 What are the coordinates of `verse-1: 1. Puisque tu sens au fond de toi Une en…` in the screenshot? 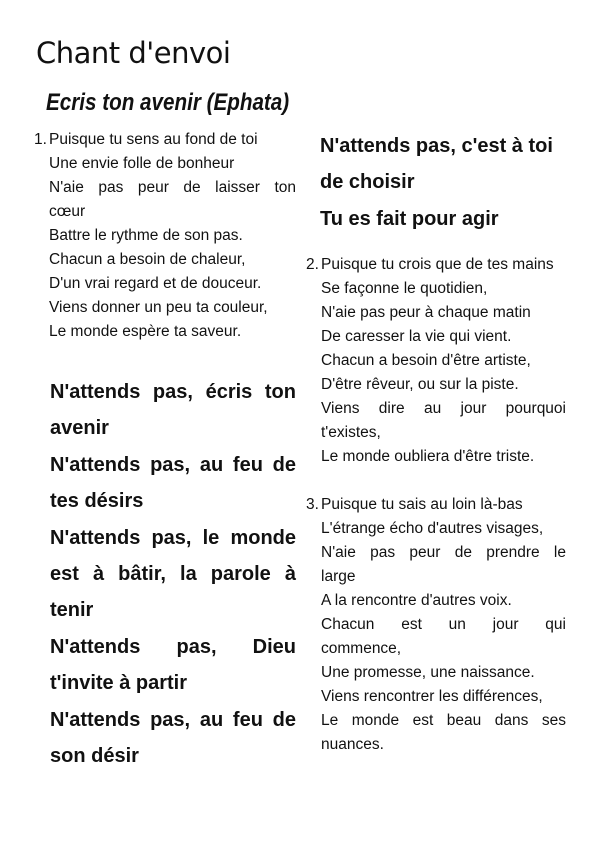 It's located at (165, 236).